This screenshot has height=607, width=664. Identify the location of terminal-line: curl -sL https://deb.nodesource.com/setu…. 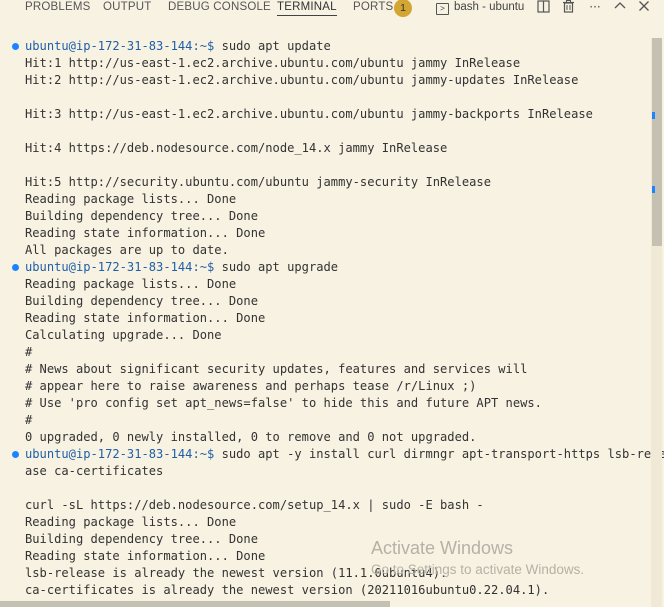
(325, 505).